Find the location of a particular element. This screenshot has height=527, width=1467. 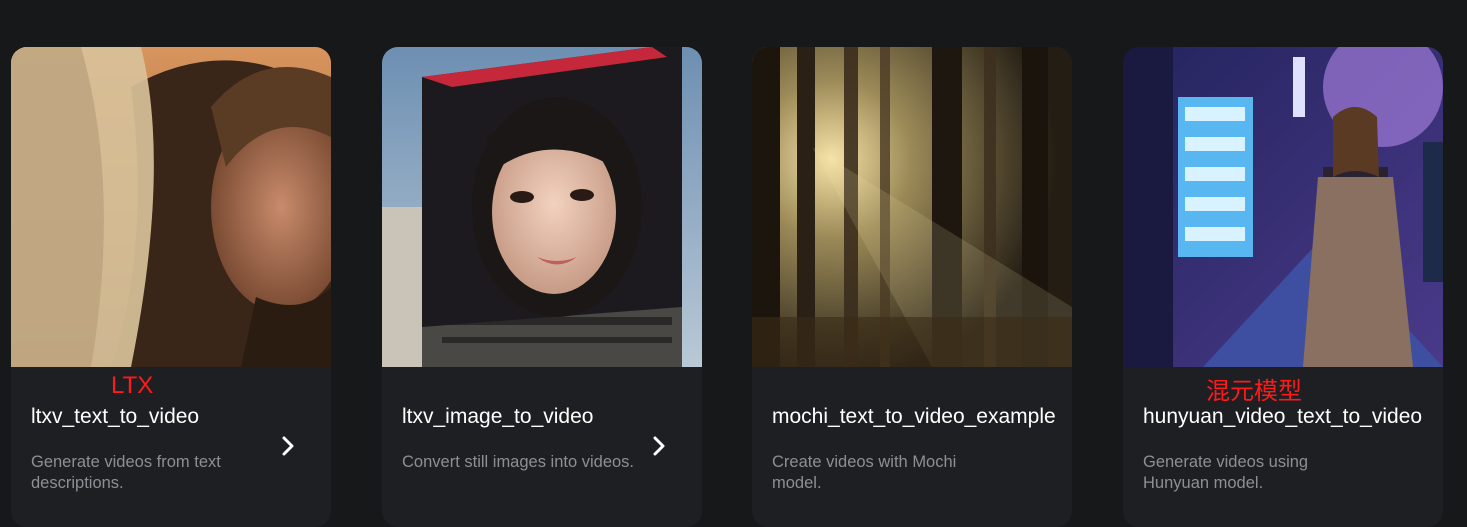

card-description: Generate videos from text descriptions. is located at coordinates (126, 472).